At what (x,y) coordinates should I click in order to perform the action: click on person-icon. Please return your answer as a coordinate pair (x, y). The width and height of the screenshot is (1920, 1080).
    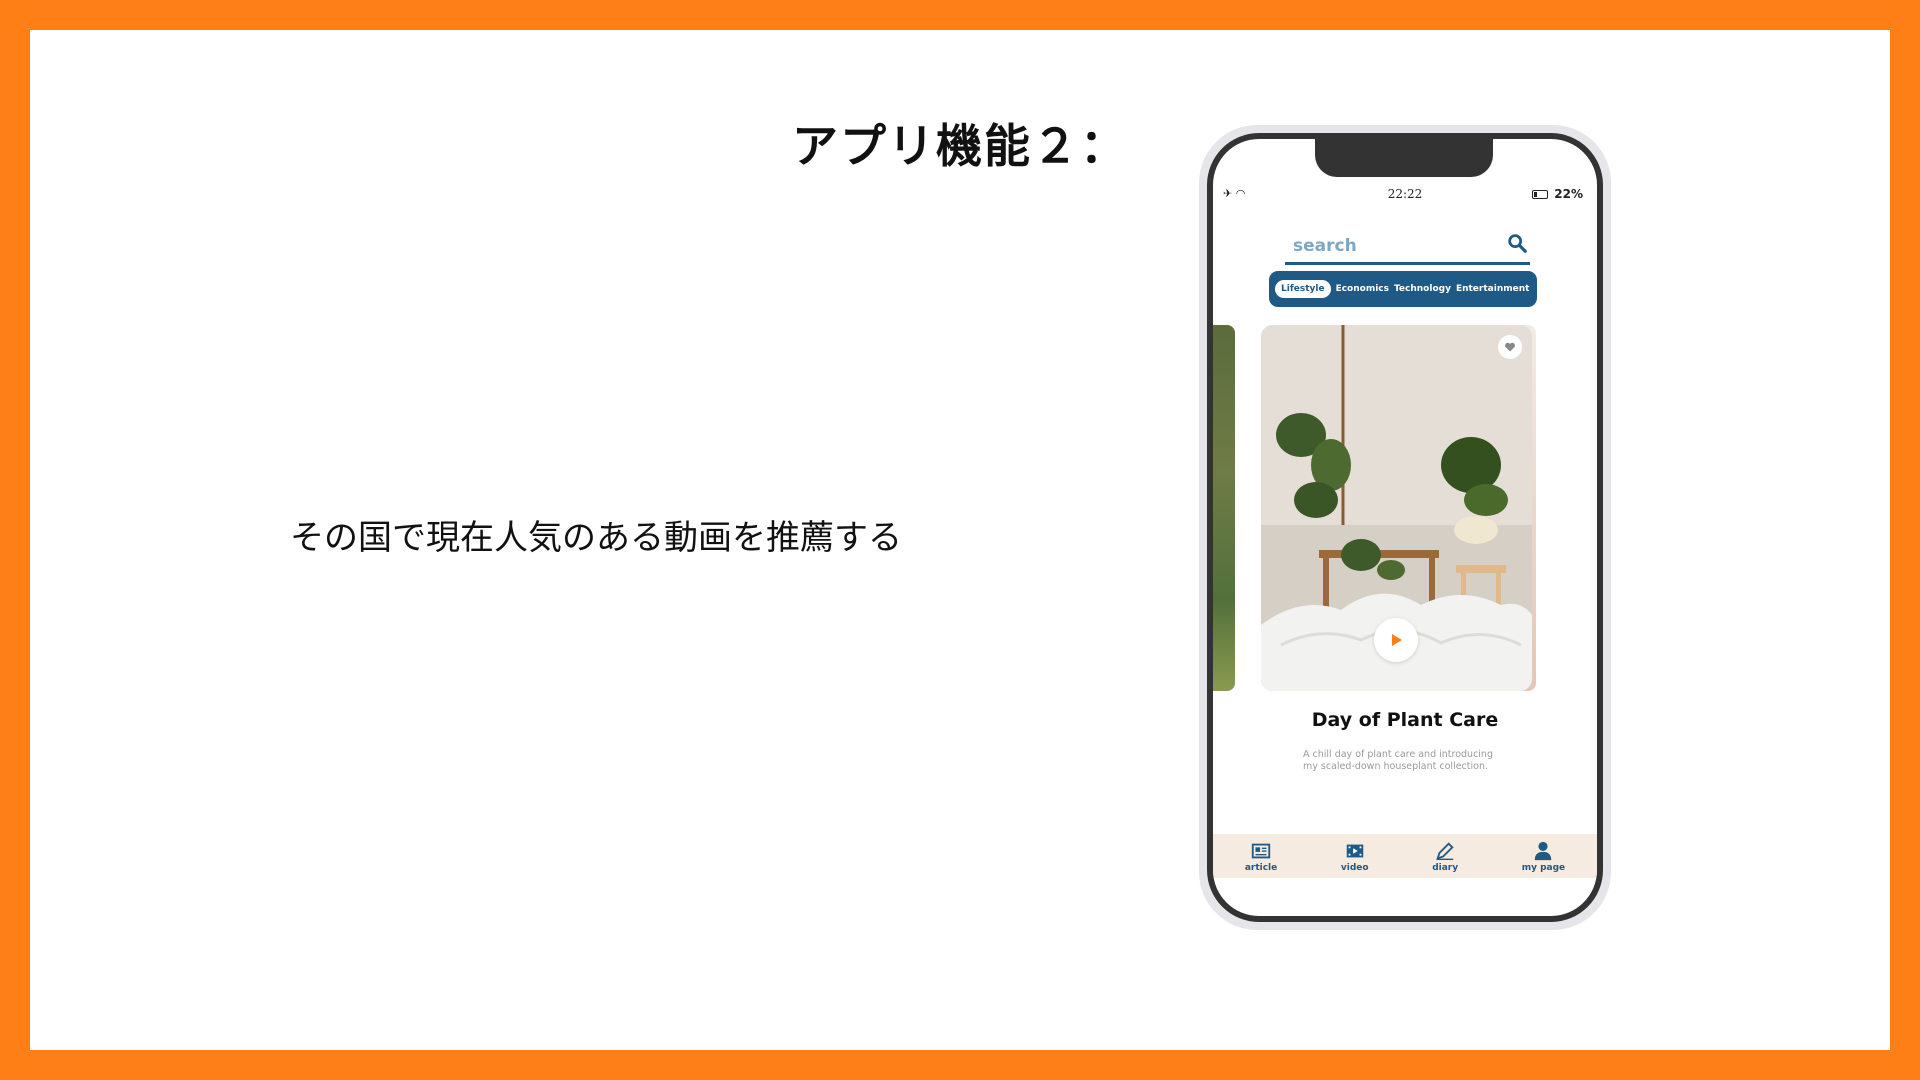
    Looking at the image, I should click on (1543, 850).